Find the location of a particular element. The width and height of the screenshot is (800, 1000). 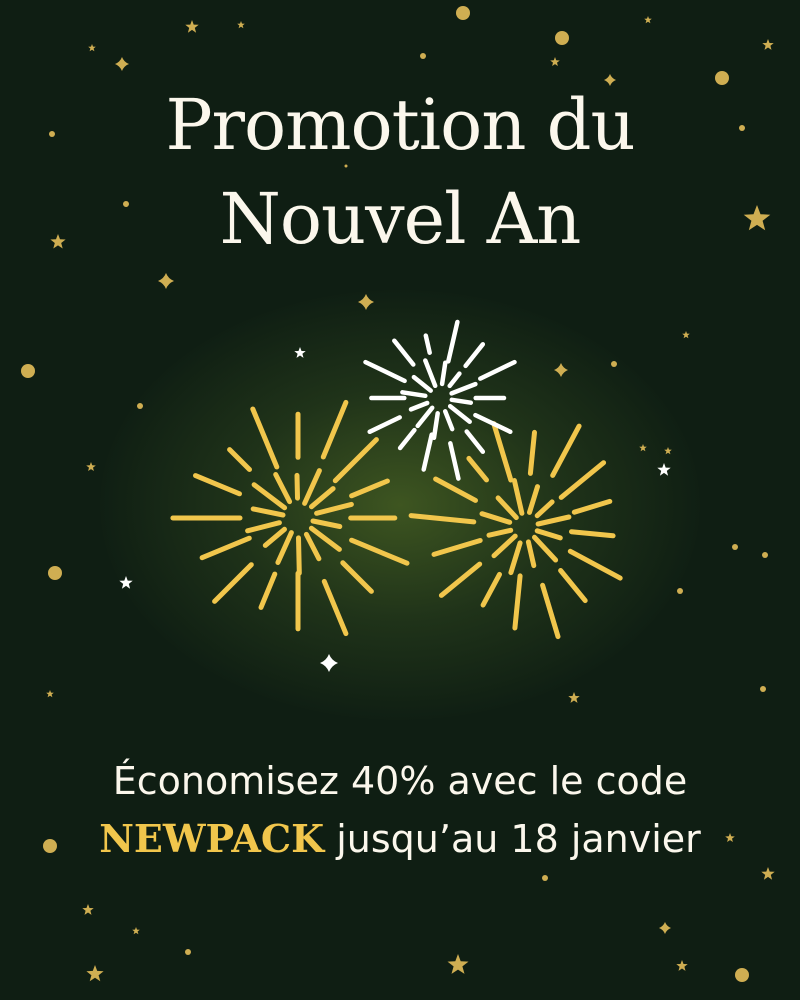

promo-title-line-2: Nouvel An is located at coordinates (400, 219).